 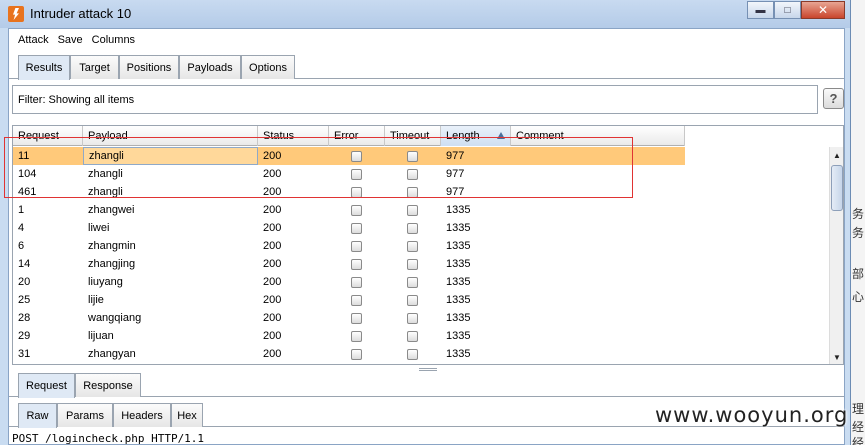 I want to click on cell-request: 4, so click(x=21, y=228).